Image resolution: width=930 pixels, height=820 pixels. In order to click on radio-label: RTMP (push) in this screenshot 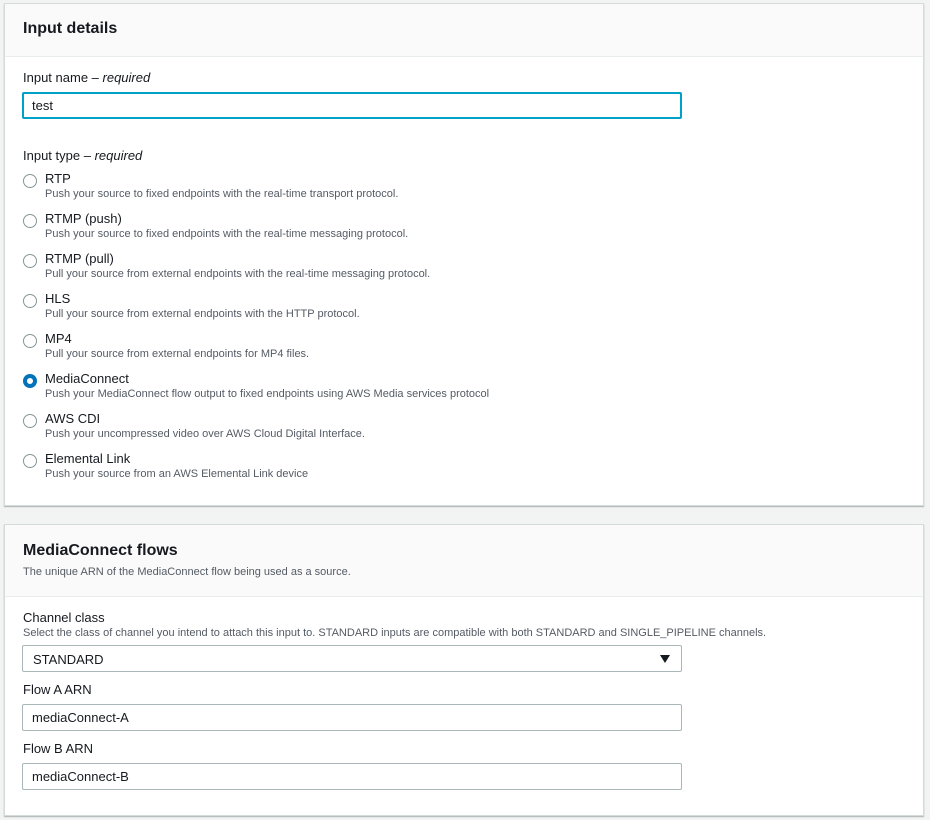, I will do `click(83, 218)`.